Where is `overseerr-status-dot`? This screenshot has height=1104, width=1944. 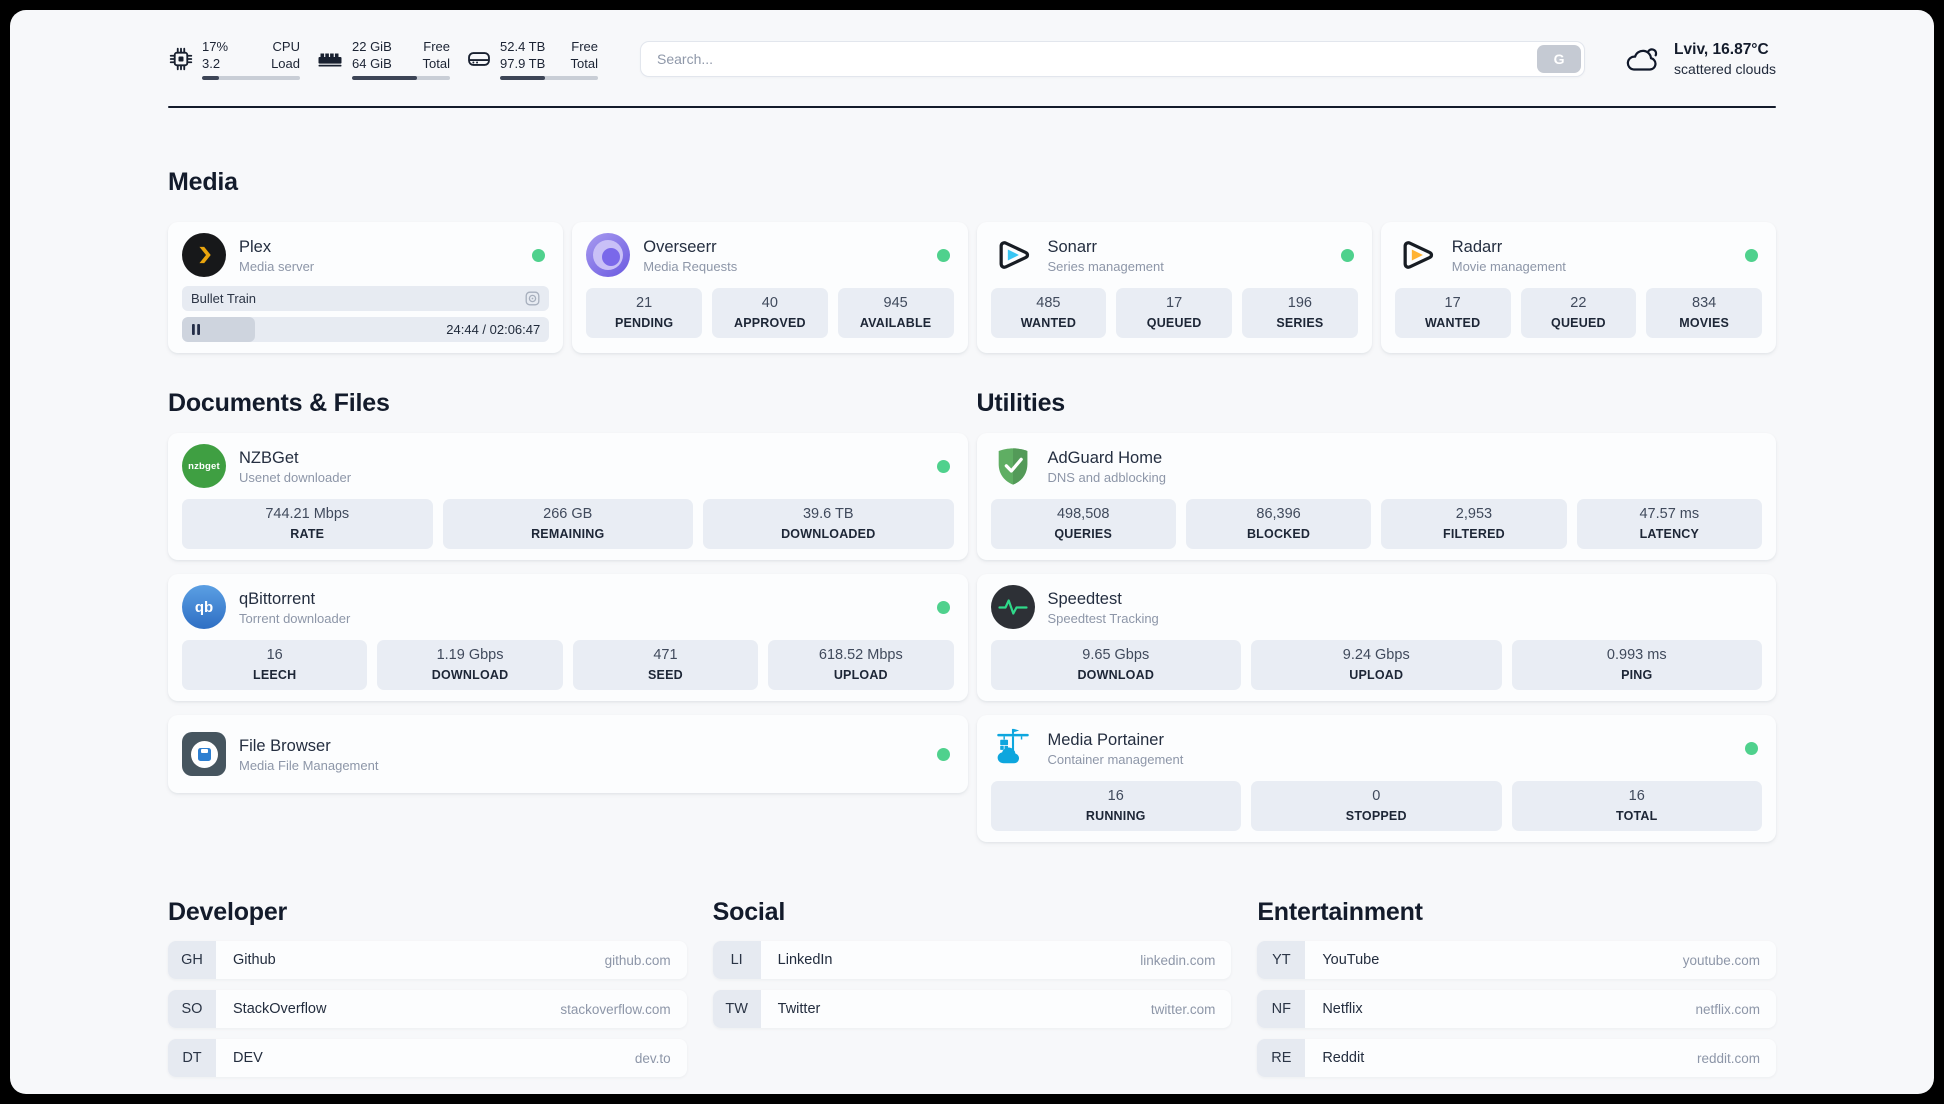 overseerr-status-dot is located at coordinates (943, 255).